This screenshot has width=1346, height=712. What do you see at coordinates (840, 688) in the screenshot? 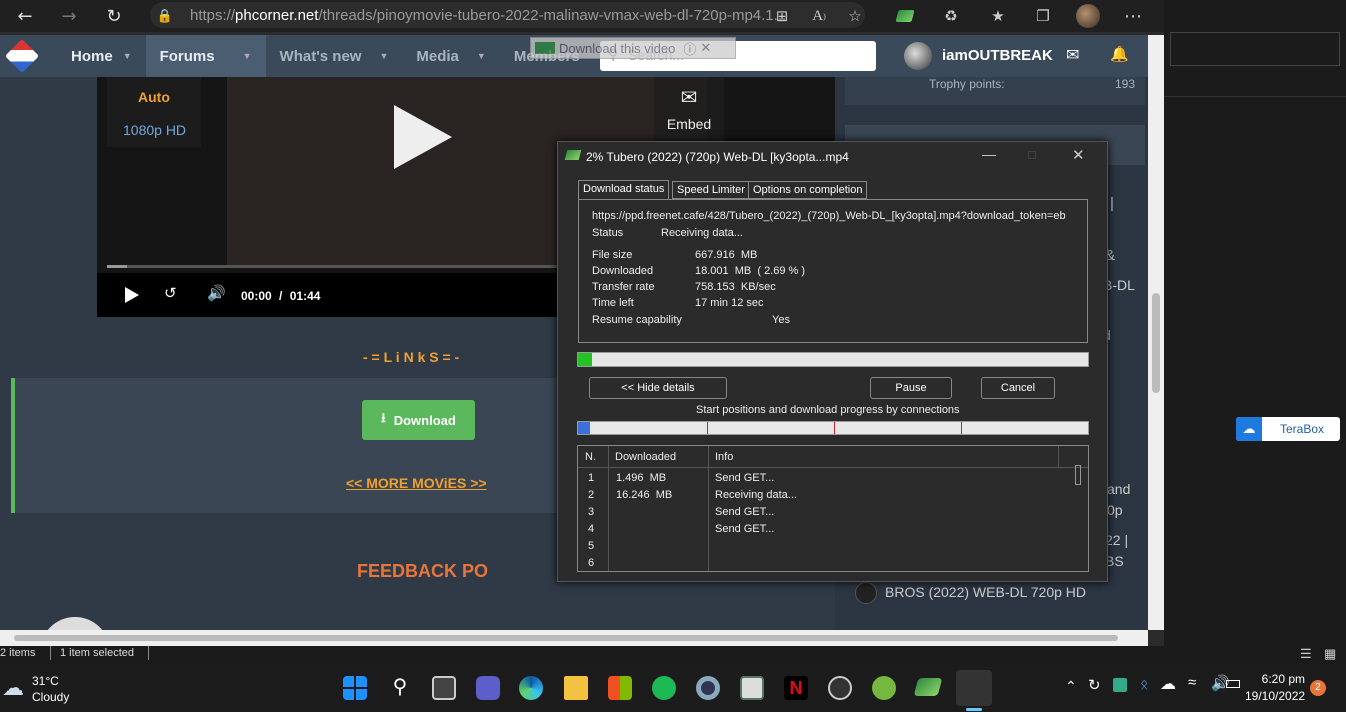
I see `media-player-icon` at bounding box center [840, 688].